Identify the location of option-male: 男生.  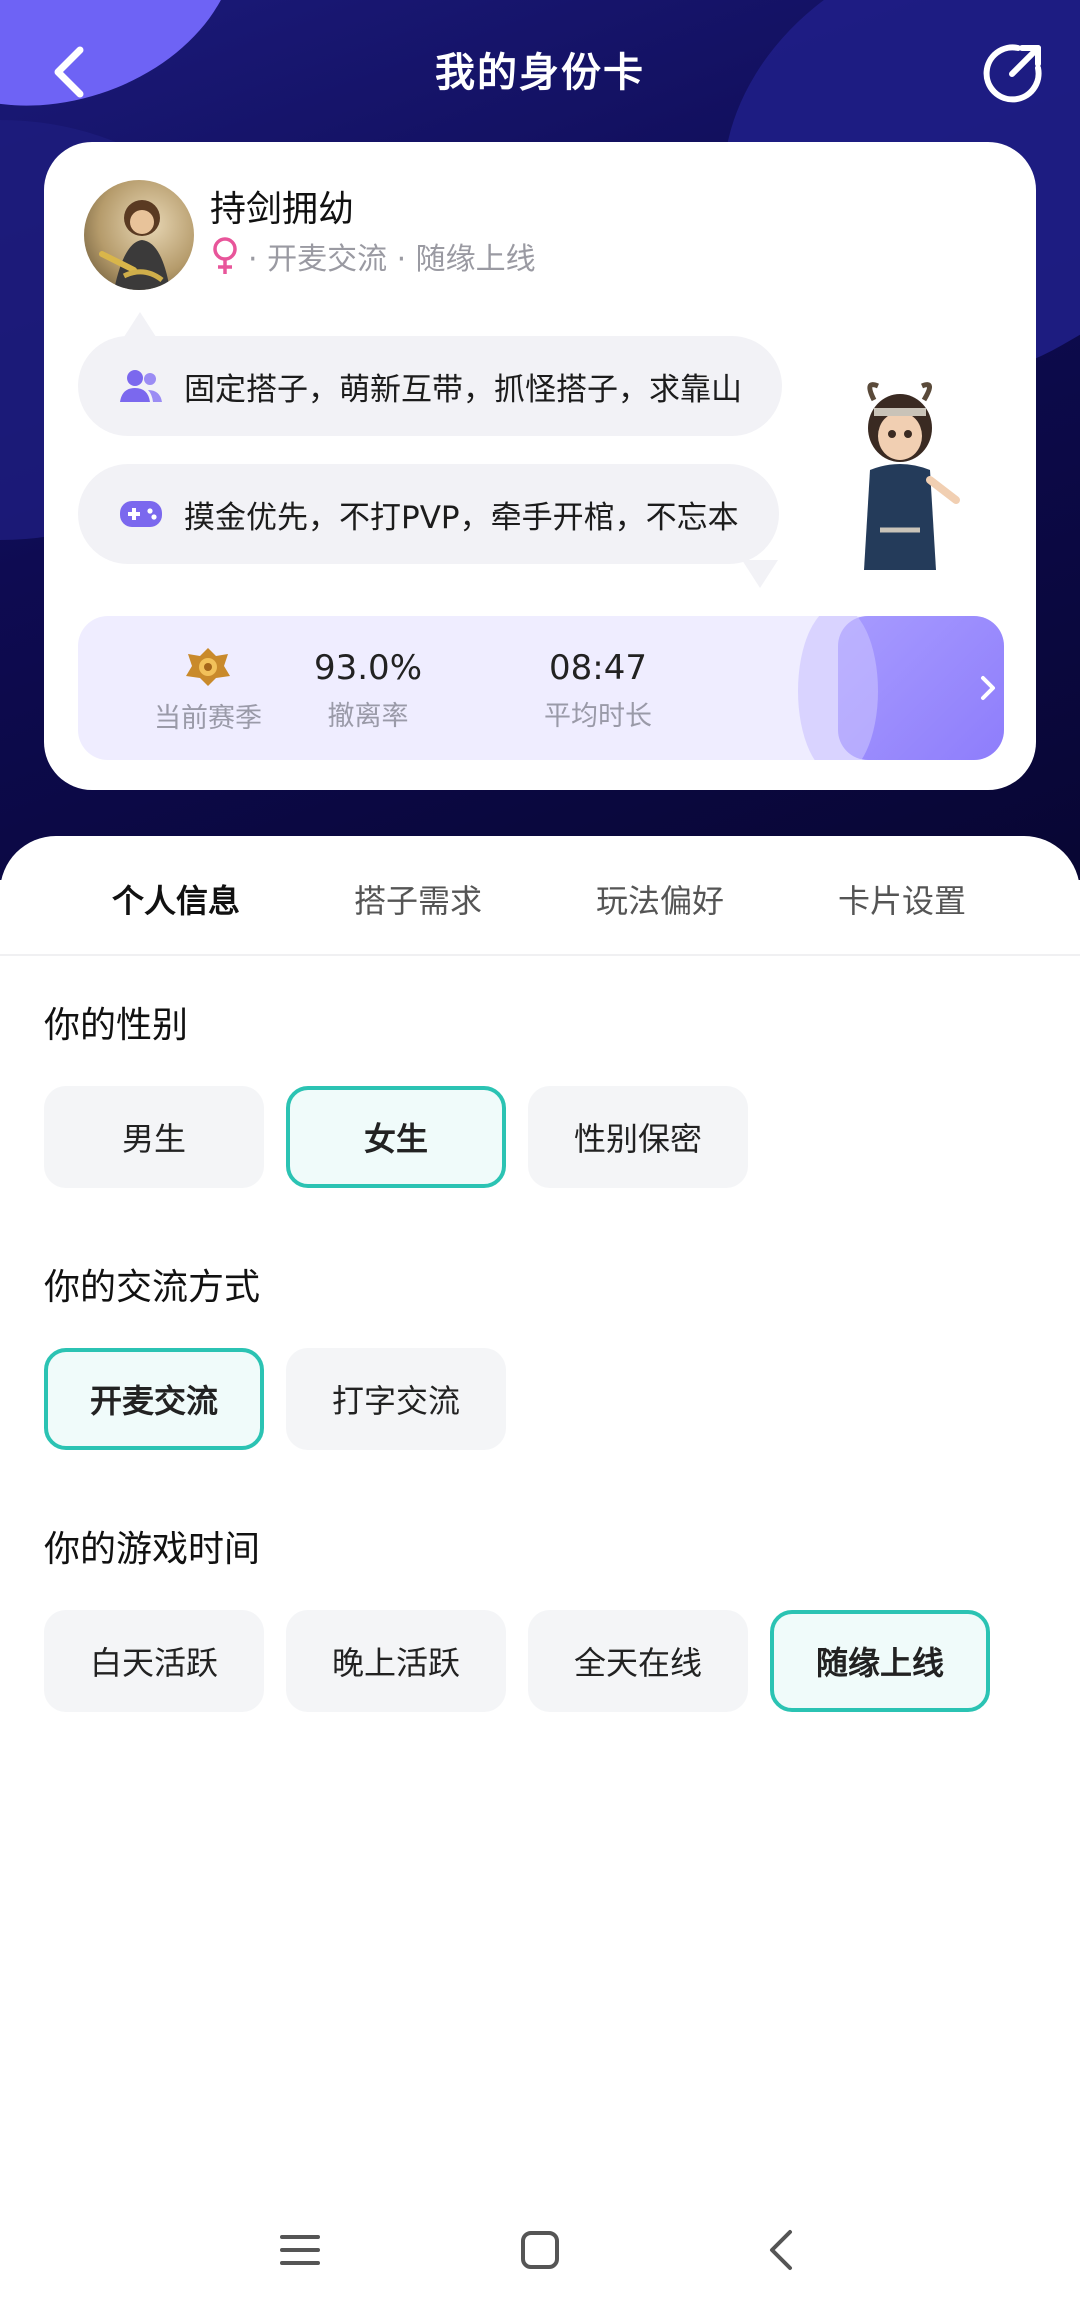
(154, 1137).